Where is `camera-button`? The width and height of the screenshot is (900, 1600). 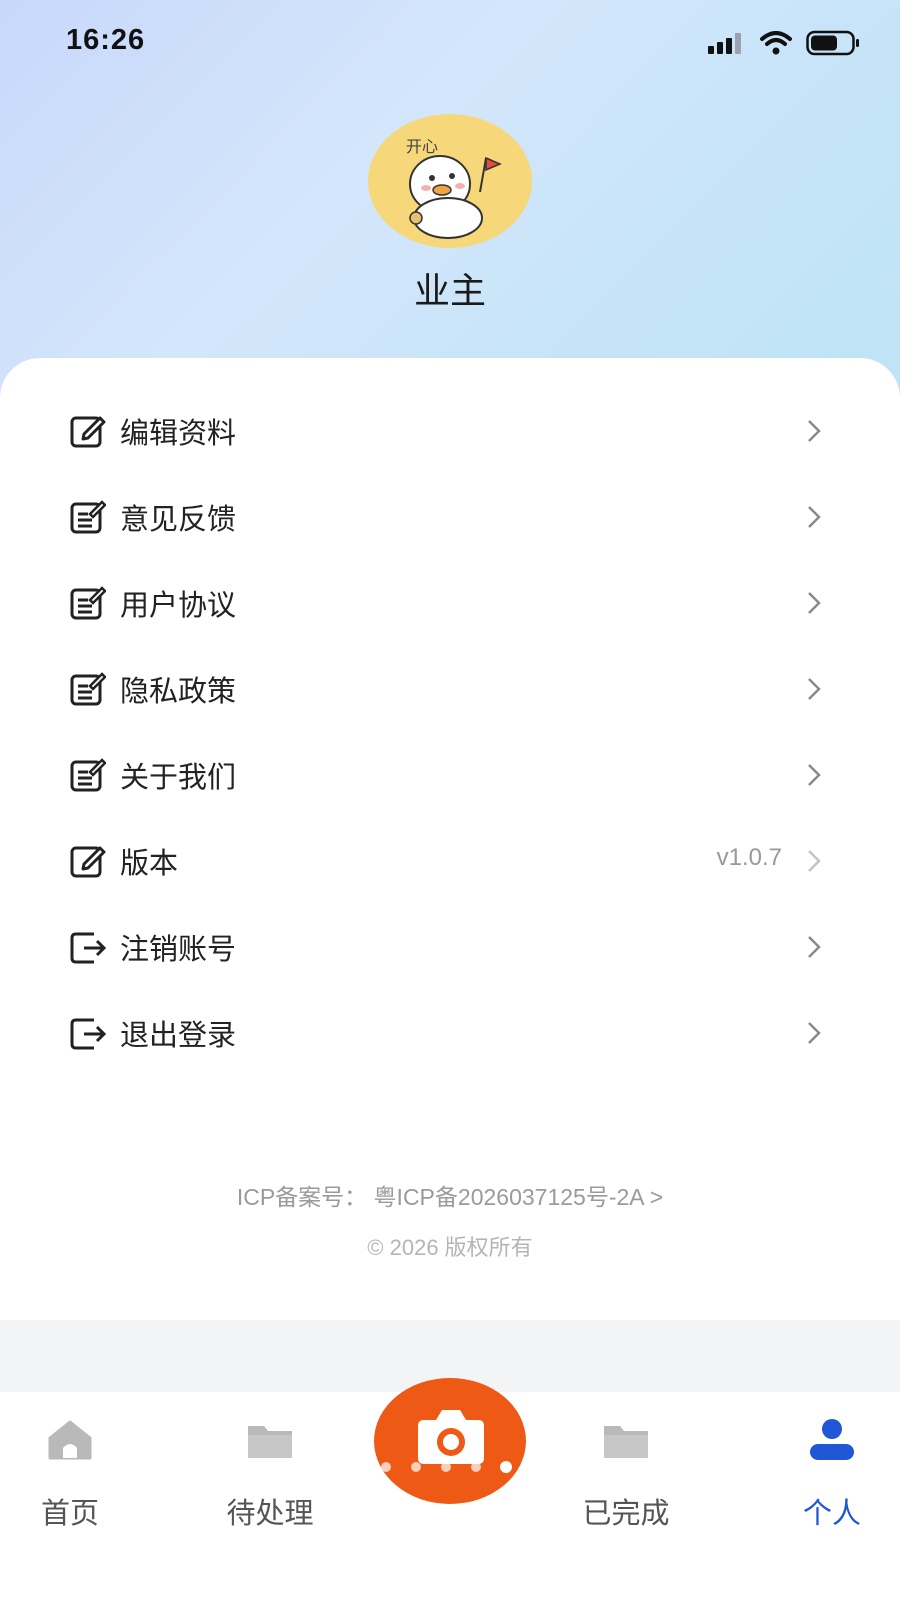 camera-button is located at coordinates (450, 1441).